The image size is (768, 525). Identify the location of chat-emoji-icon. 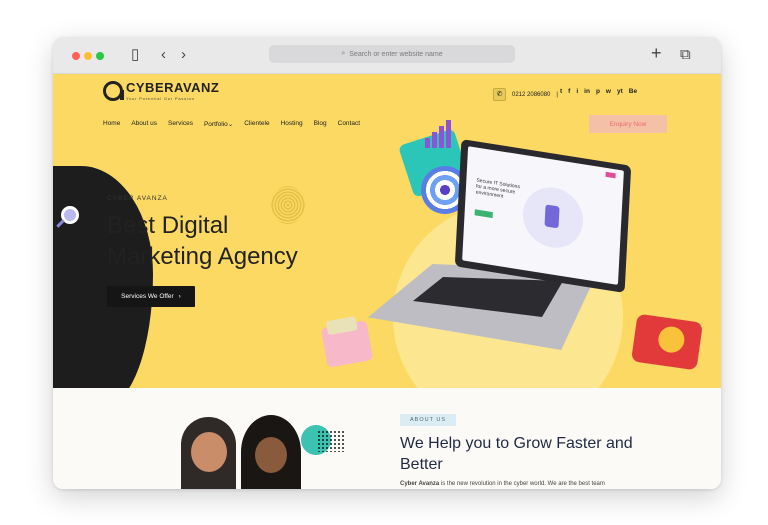
(667, 342).